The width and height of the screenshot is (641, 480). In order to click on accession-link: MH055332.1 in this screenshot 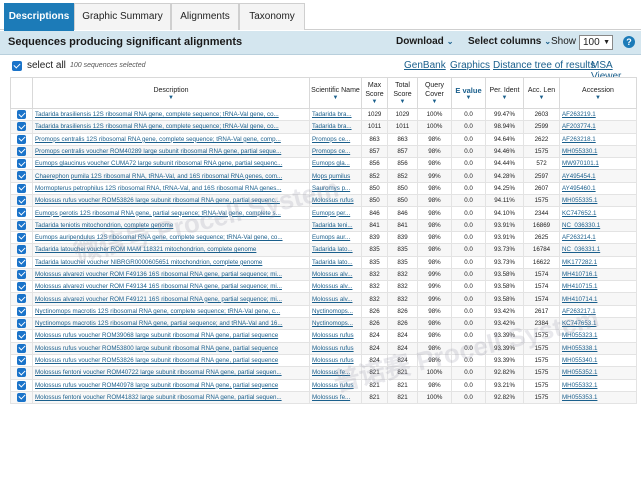, I will do `click(598, 385)`.